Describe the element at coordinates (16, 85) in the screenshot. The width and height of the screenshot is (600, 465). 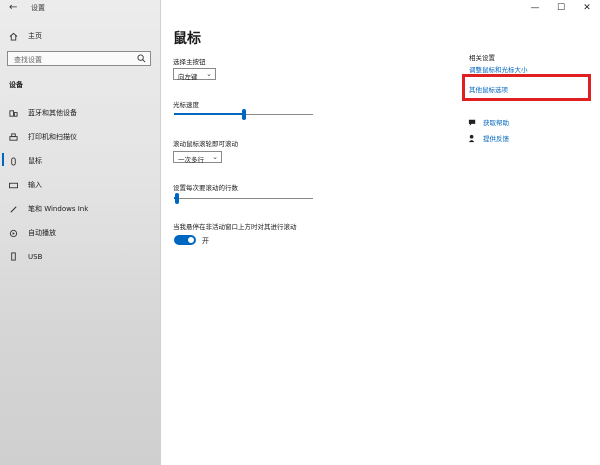
I see `section-heading-devices: 设备` at that location.